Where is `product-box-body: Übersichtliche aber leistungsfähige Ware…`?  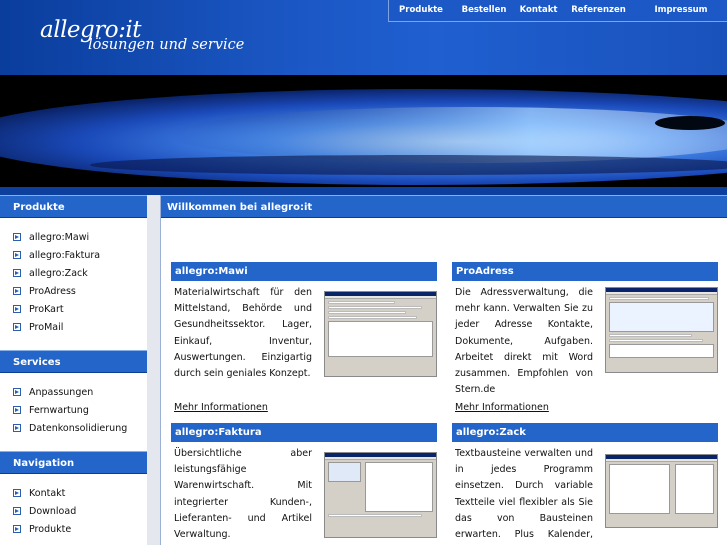 product-box-body: Übersichtliche aber leistungsfähige Ware… is located at coordinates (304, 493).